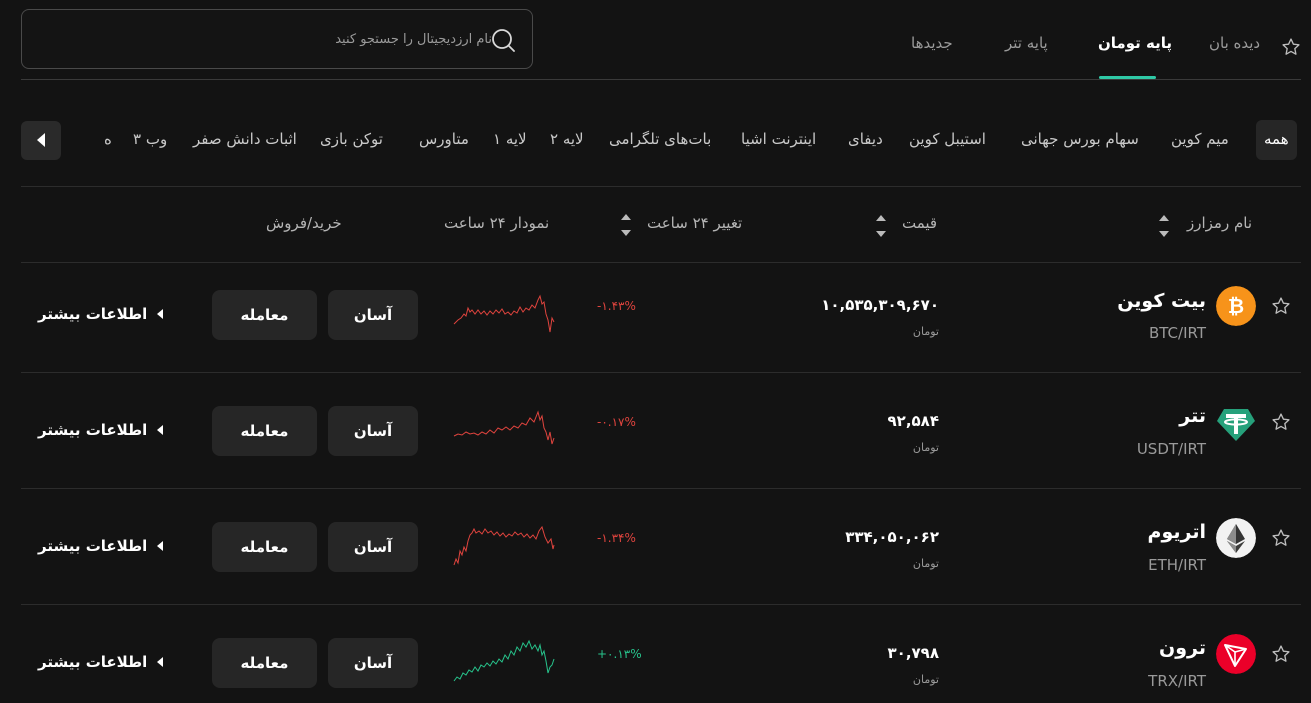  I want to click on category-scroll-button, so click(41, 140).